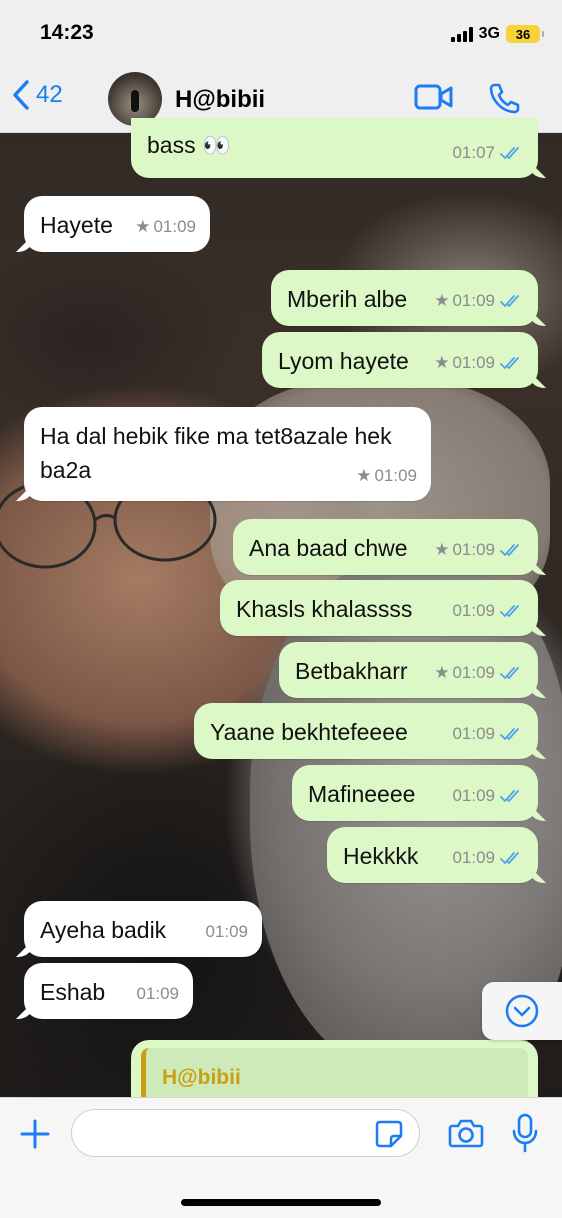 The width and height of the screenshot is (562, 1218). Describe the element at coordinates (347, 299) in the screenshot. I see `message-text: Mberih albe` at that location.